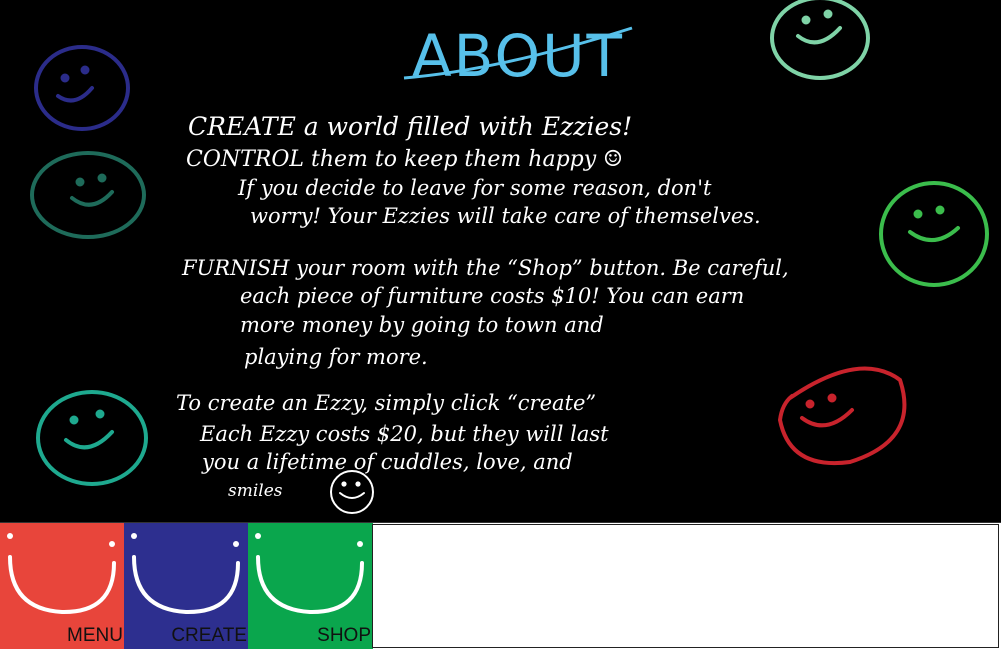 The width and height of the screenshot is (1001, 649). I want to click on shop-label: SHOP, so click(344, 635).